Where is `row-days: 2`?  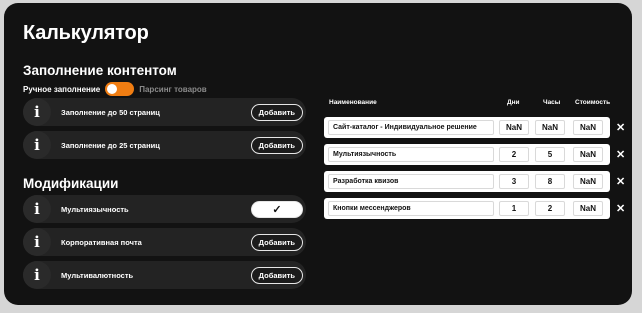
row-days: 2 is located at coordinates (514, 154).